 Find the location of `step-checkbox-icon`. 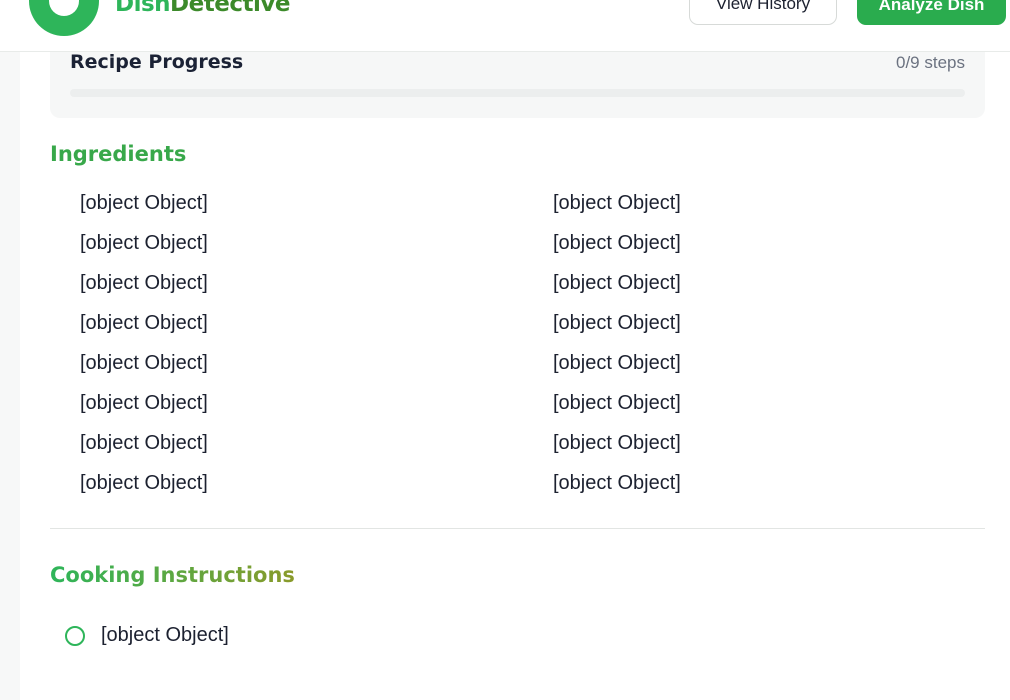

step-checkbox-icon is located at coordinates (75, 635).